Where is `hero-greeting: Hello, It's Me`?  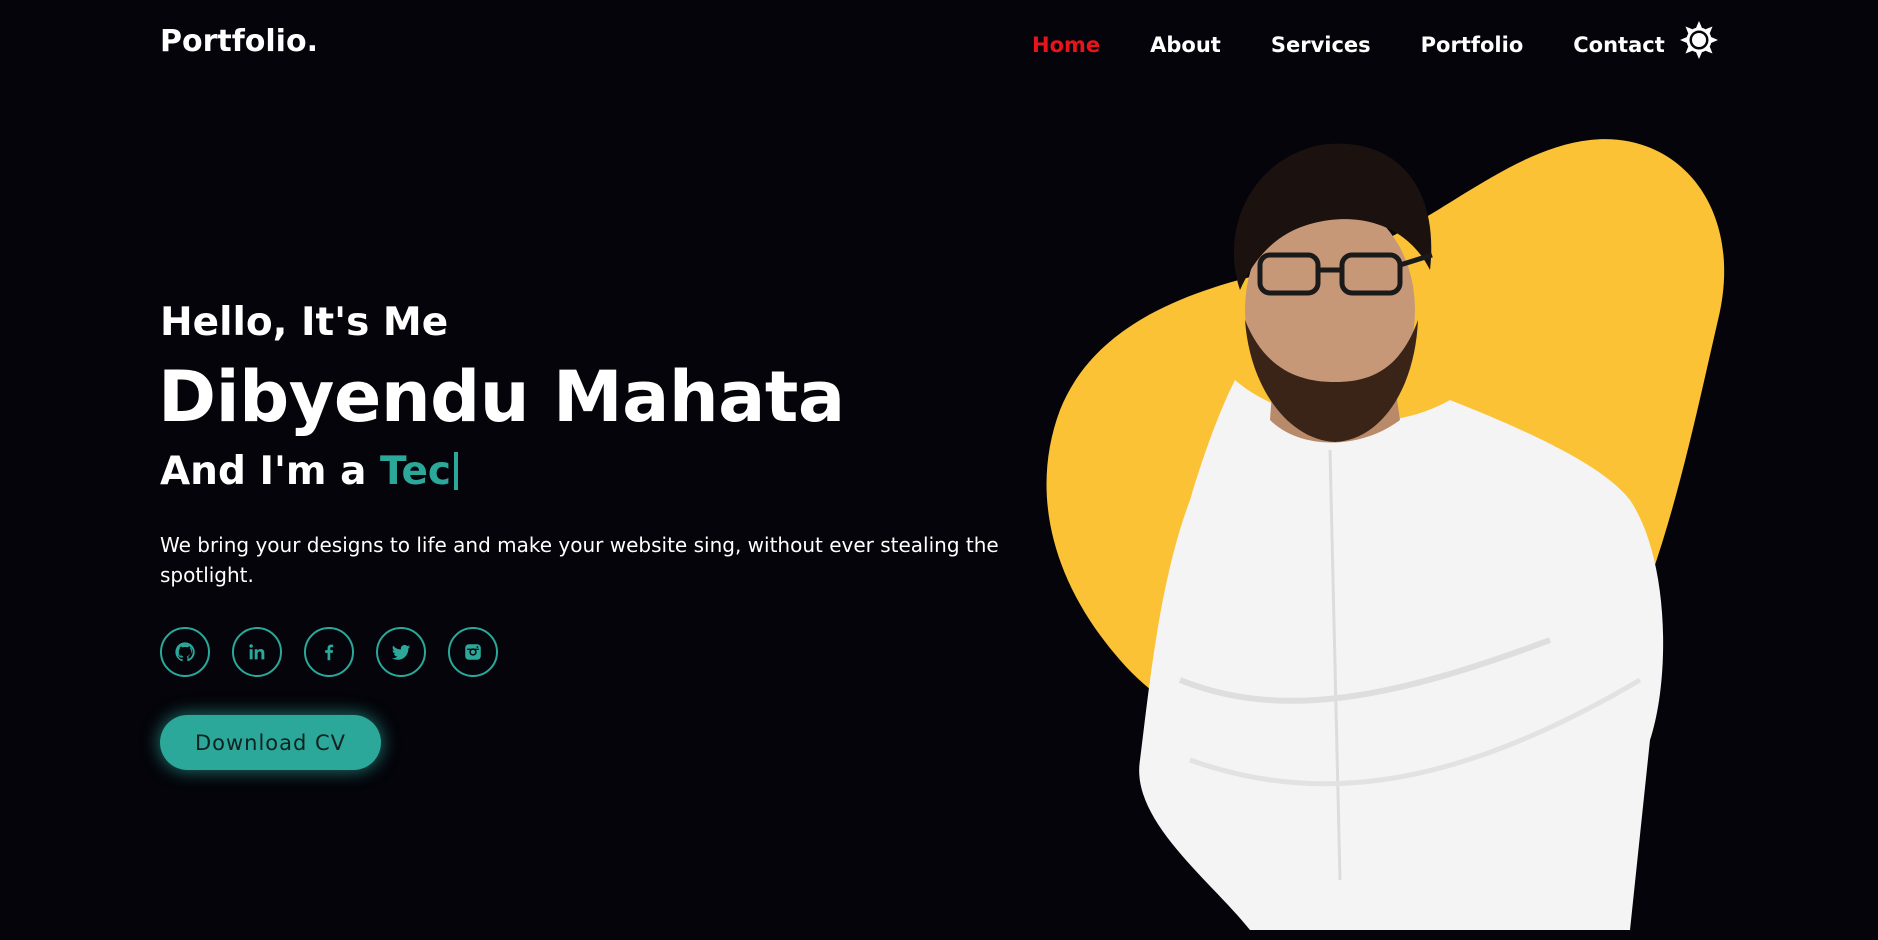
hero-greeting: Hello, It's Me is located at coordinates (304, 322).